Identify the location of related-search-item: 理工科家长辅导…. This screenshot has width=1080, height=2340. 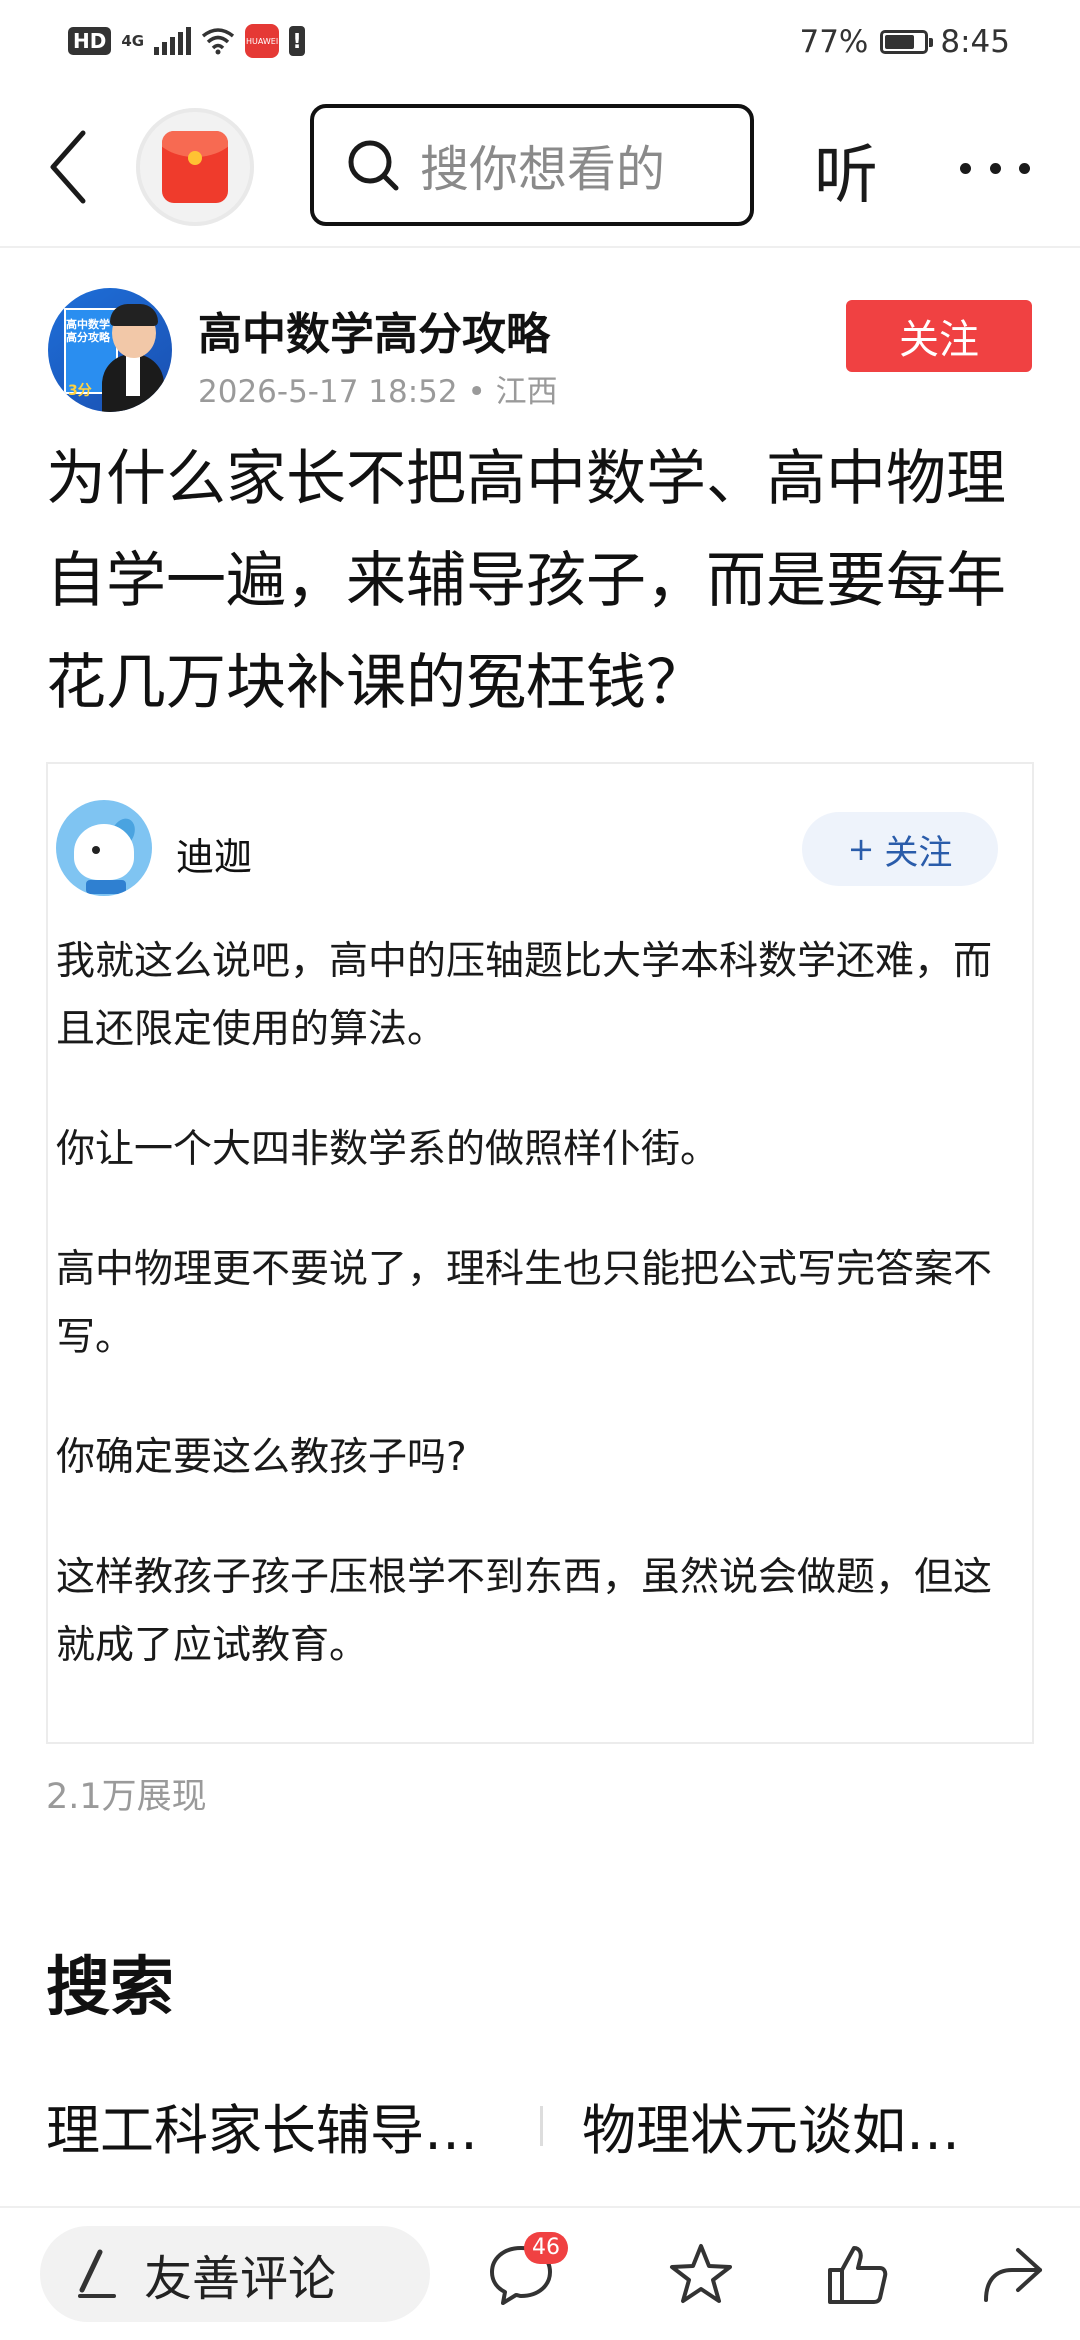
(285, 2125).